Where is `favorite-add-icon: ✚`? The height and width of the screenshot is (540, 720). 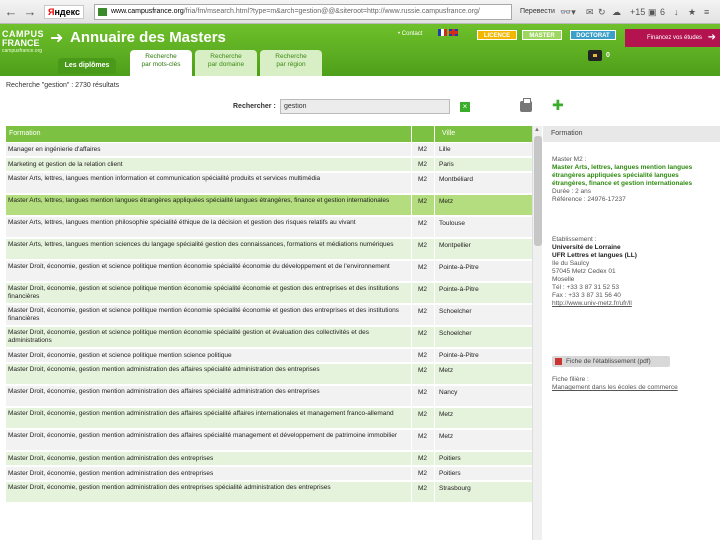
favorite-add-icon: ✚ is located at coordinates (558, 105).